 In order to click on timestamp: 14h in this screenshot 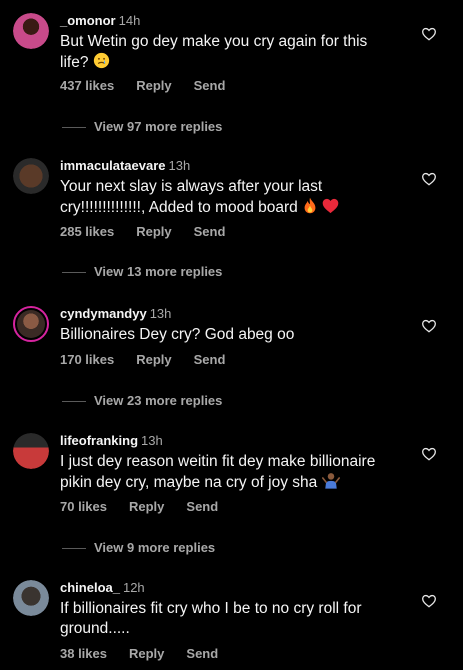, I will do `click(129, 20)`.